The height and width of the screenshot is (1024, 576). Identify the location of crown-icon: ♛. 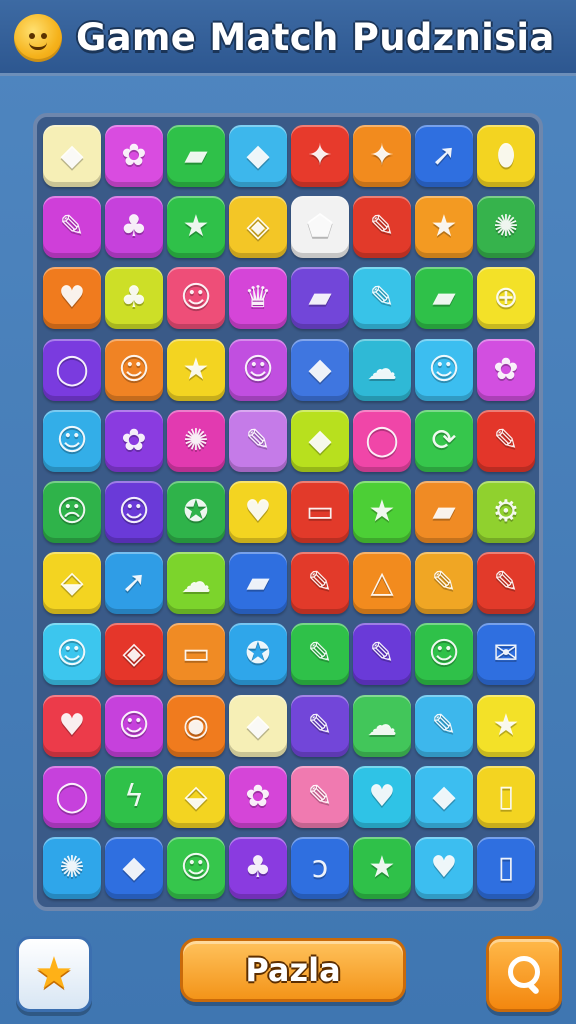
(258, 298).